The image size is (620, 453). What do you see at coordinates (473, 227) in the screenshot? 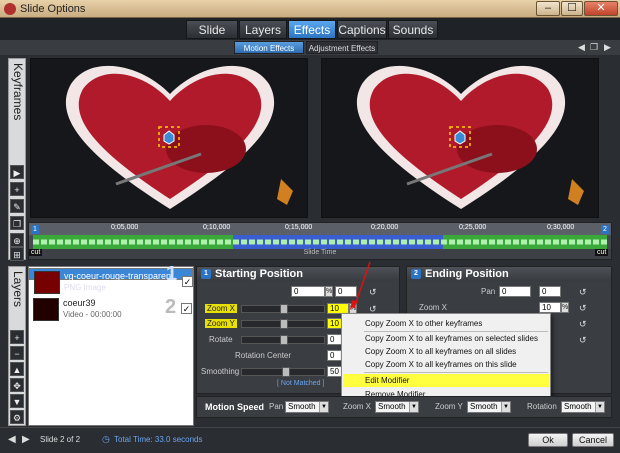
I see `tick-label: 0;25,000` at bounding box center [473, 227].